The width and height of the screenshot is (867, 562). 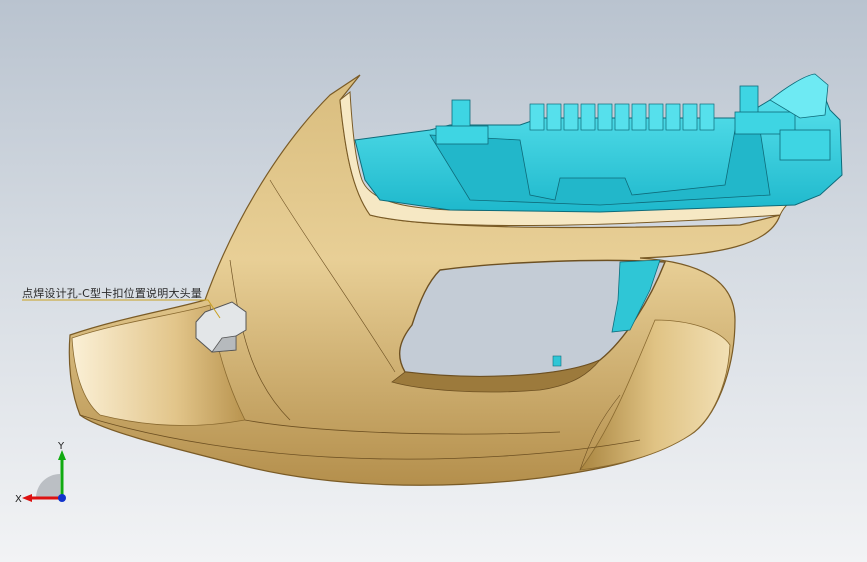 I want to click on y-axis-label: Y, so click(x=61, y=446).